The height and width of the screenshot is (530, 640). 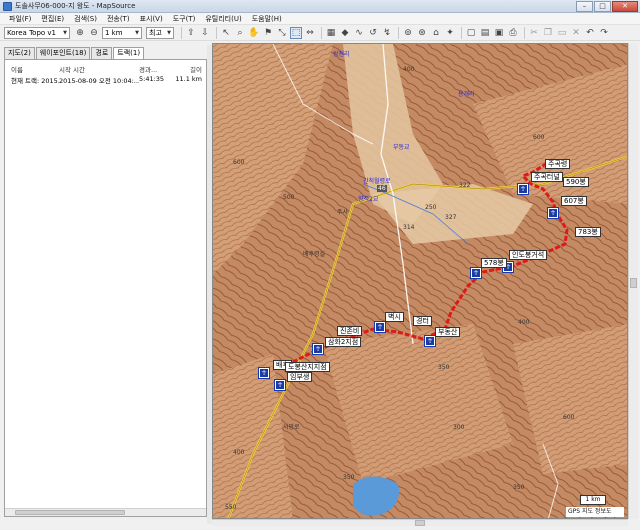 I want to click on track-tool-icon: ∿, so click(x=359, y=33).